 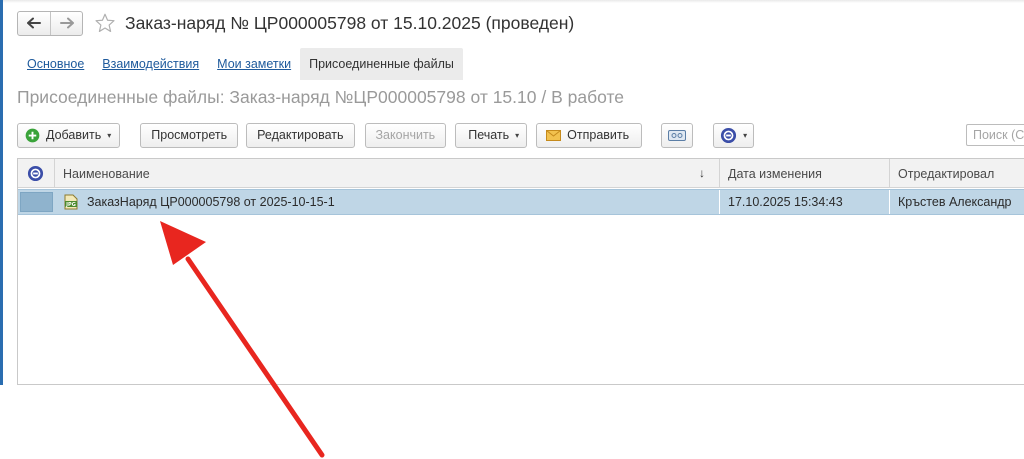 I want to click on annotation-arrow-shaft, so click(x=255, y=357).